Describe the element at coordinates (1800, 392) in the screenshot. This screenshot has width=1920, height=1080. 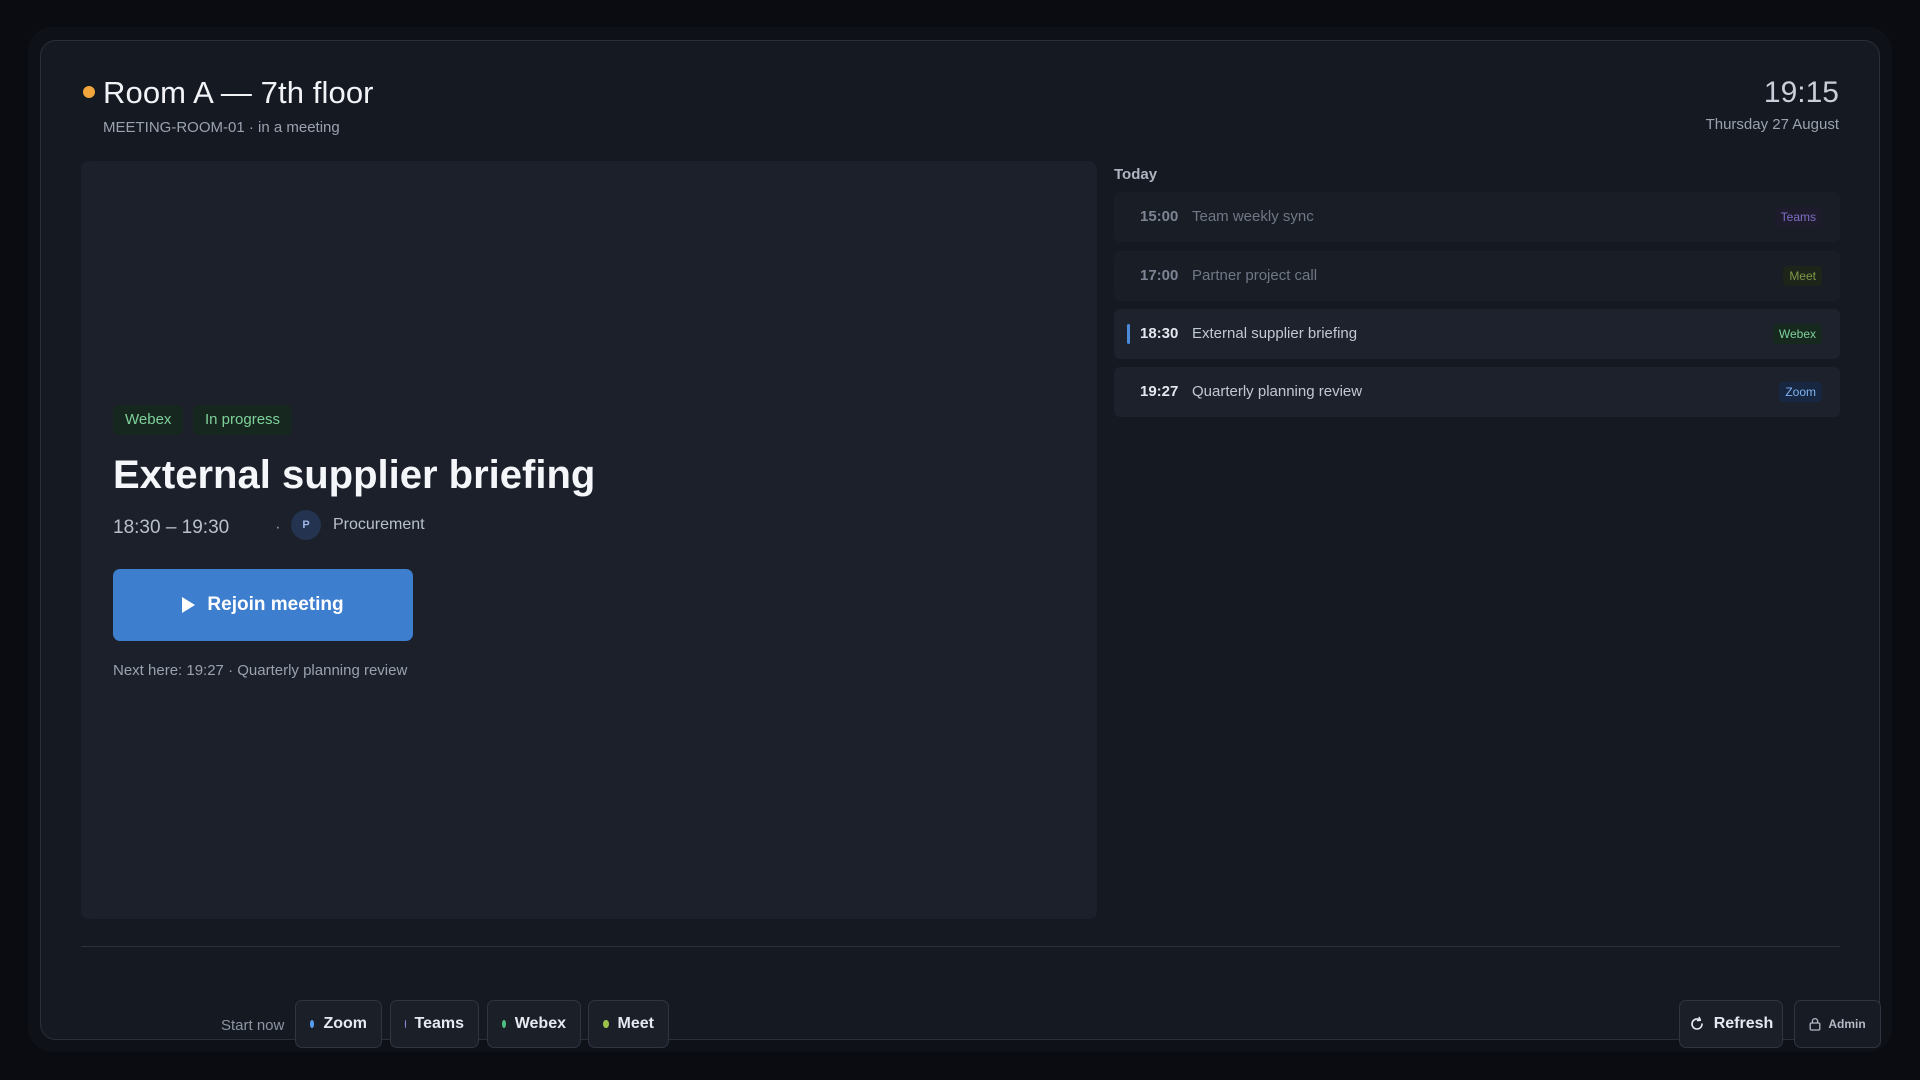
I see `agenda-item-platform-badge: Zoom` at that location.